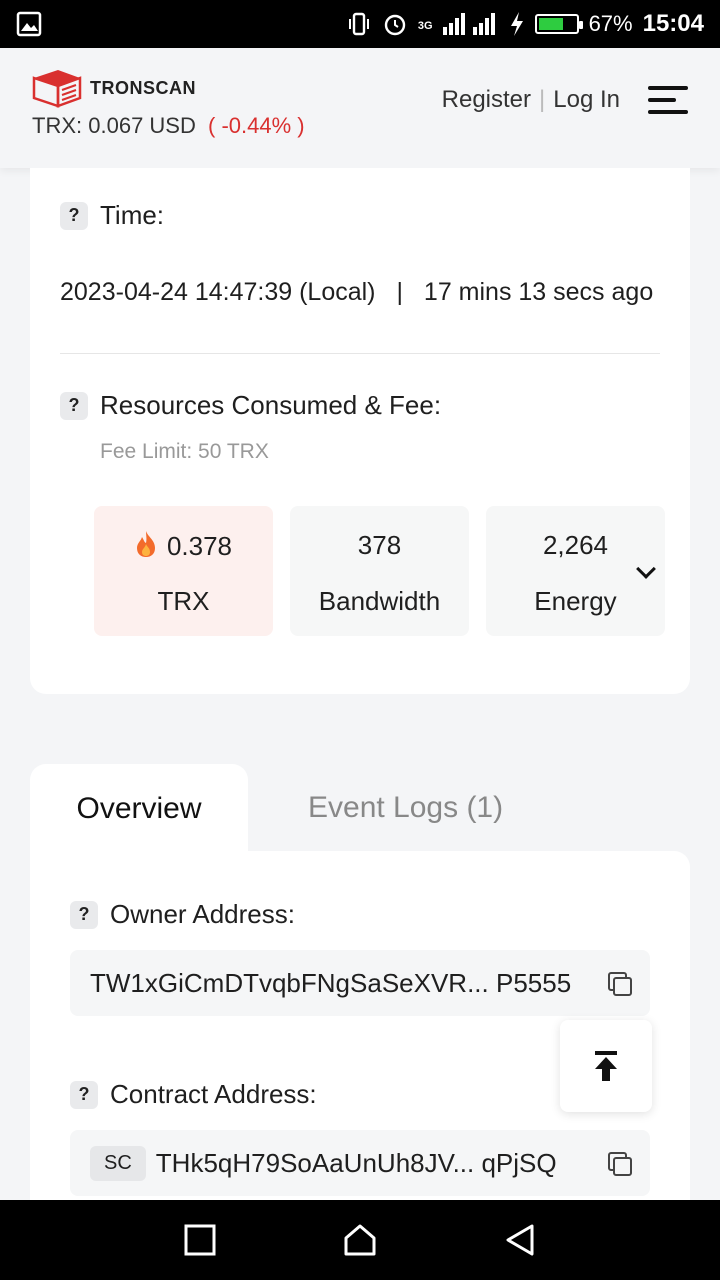 This screenshot has height=1280, width=720. I want to click on resources-label-row: ? Resources Consumed & Fee:, so click(250, 405).